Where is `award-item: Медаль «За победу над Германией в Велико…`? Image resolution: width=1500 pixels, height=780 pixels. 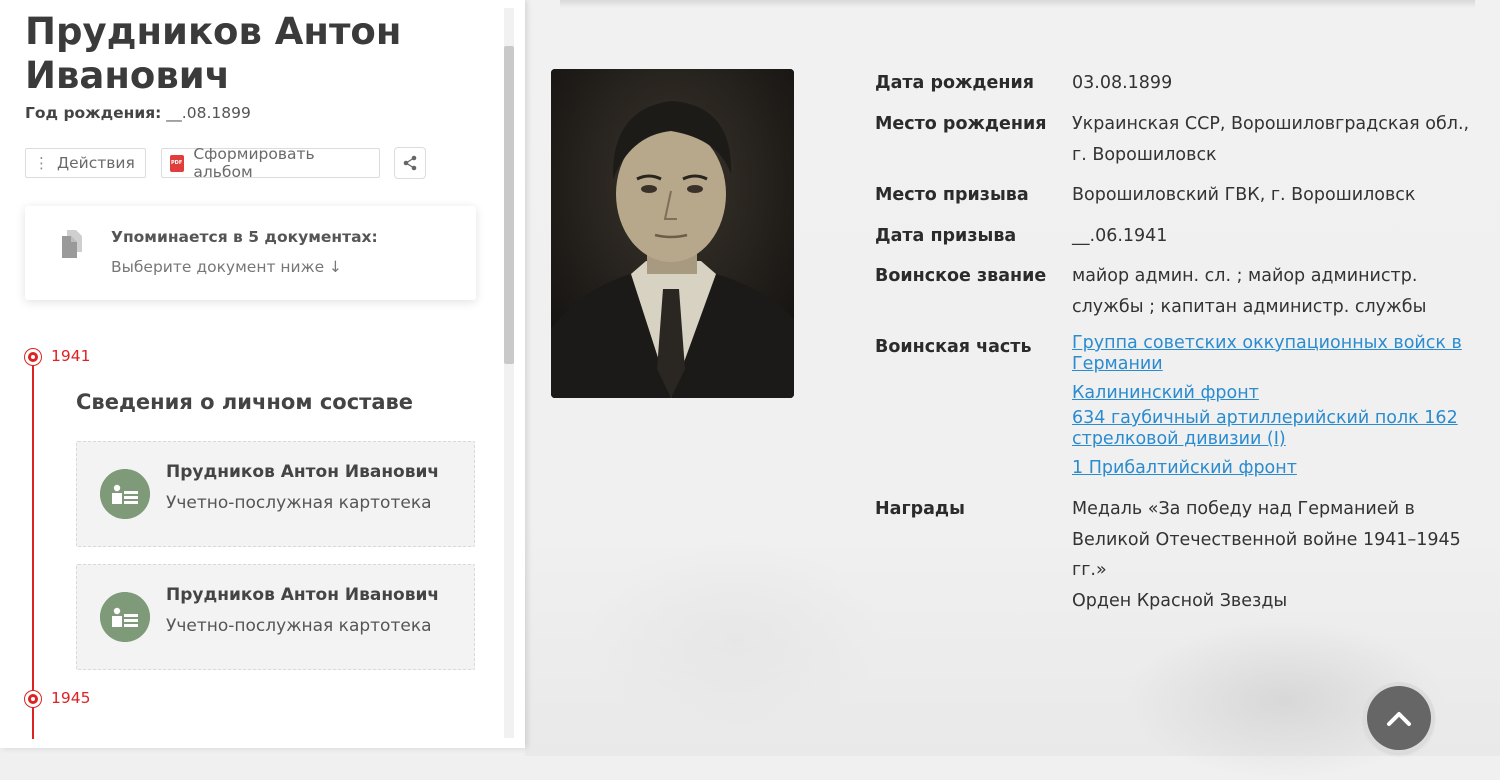
award-item: Медаль «За победу над Германией в Велико… is located at coordinates (1266, 539).